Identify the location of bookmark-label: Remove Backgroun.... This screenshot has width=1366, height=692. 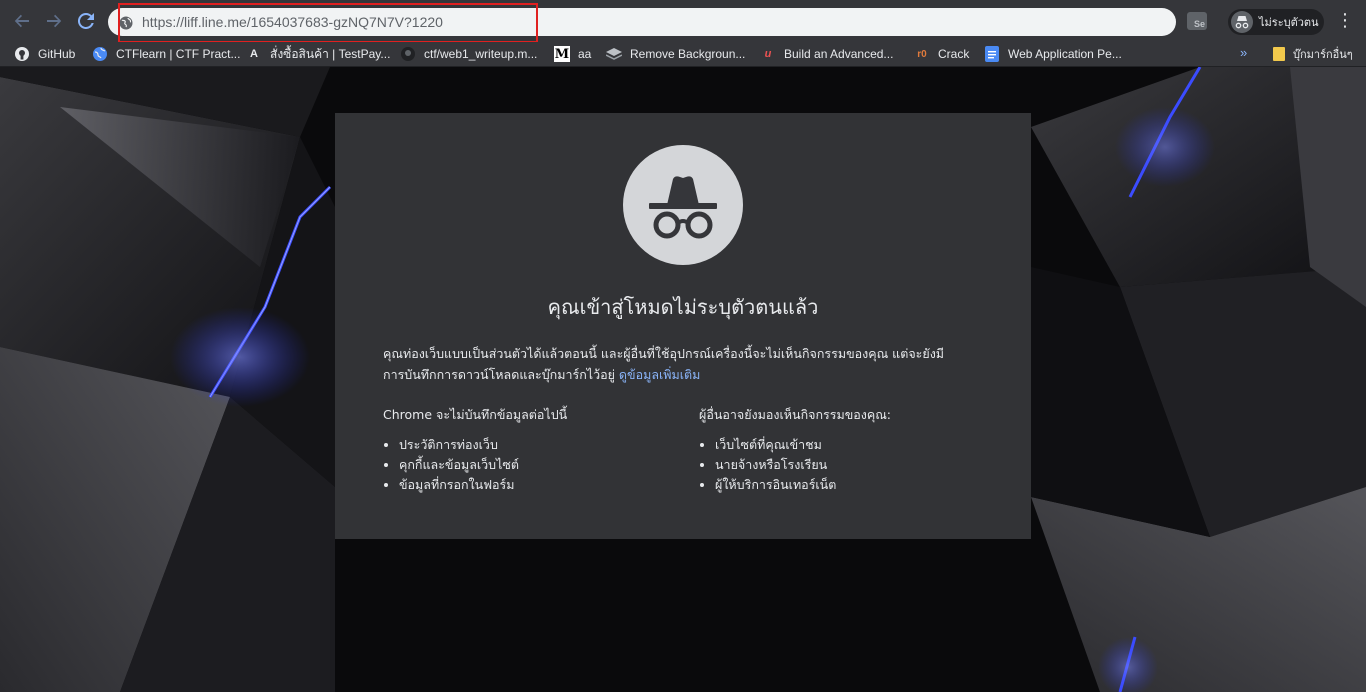
(688, 54).